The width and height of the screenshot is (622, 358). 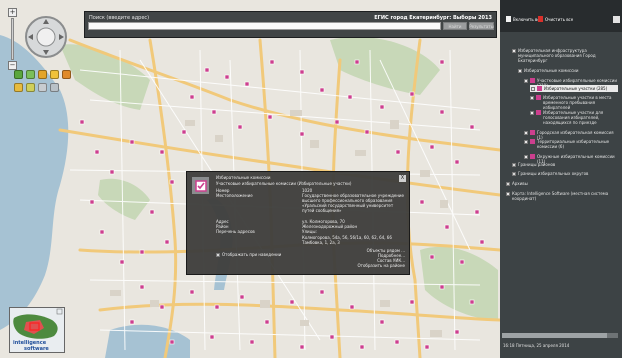 I want to click on tree-label: Избирательные участки (285), so click(x=576, y=88).